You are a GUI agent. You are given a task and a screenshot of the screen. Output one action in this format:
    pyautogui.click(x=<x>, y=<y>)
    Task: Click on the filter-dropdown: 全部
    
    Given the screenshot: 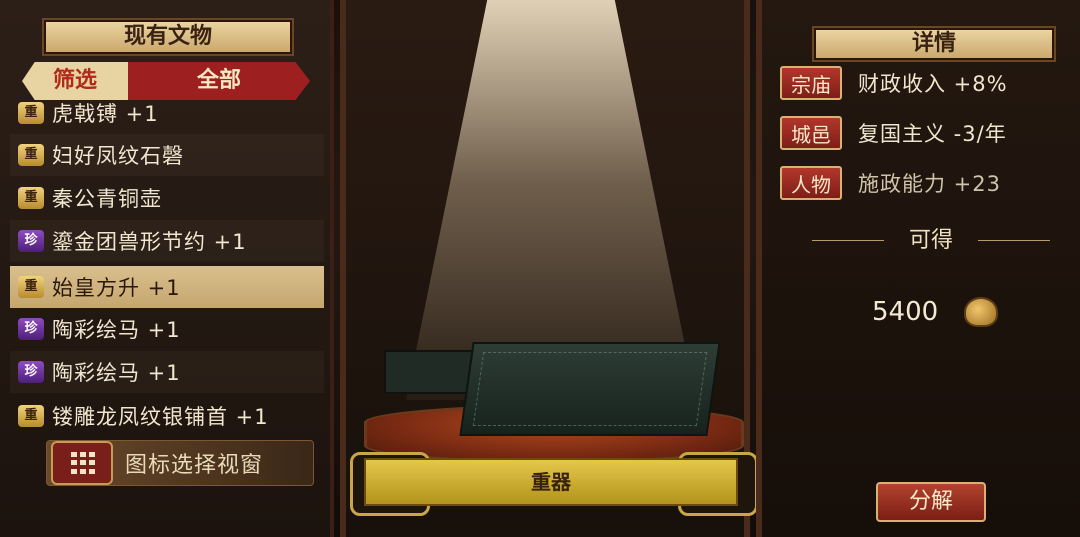 What is the action you would take?
    pyautogui.click(x=219, y=81)
    